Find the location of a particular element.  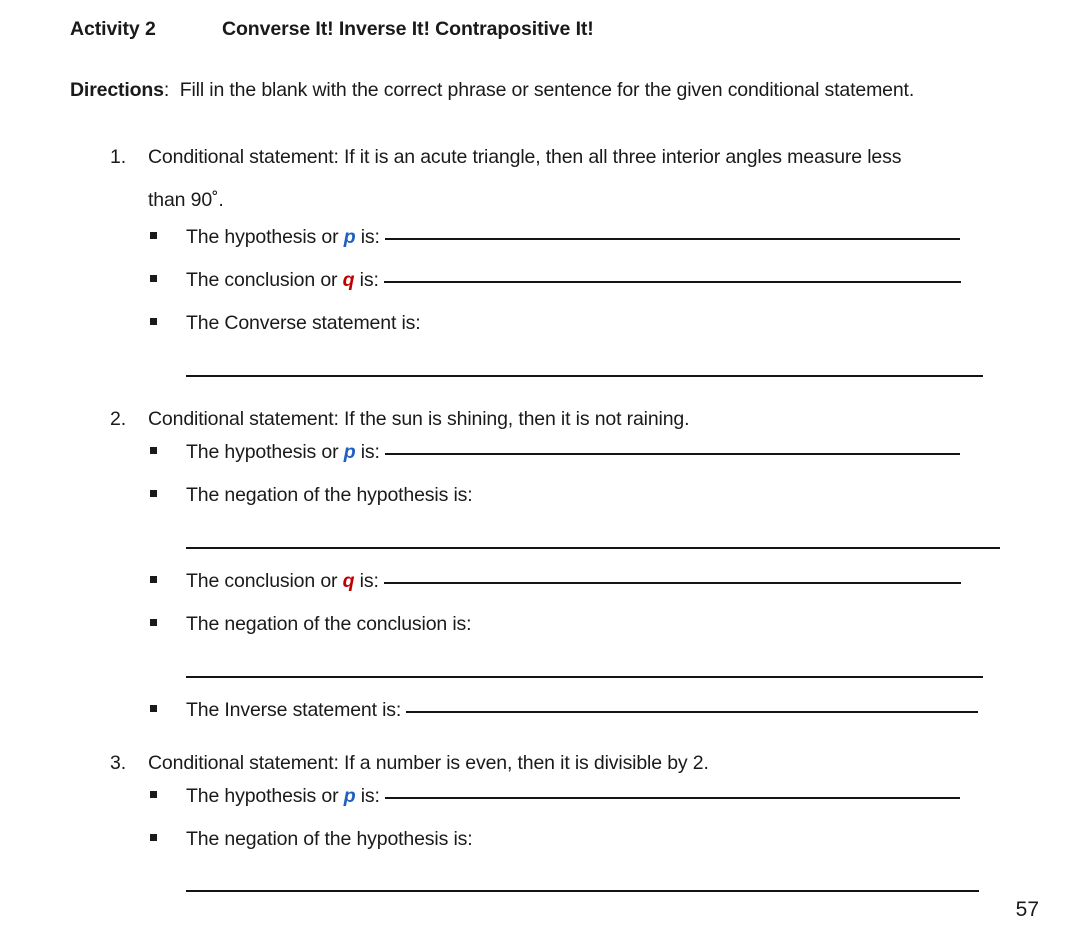

bullet-label: The Inverse statement is: is located at coordinates (293, 710).